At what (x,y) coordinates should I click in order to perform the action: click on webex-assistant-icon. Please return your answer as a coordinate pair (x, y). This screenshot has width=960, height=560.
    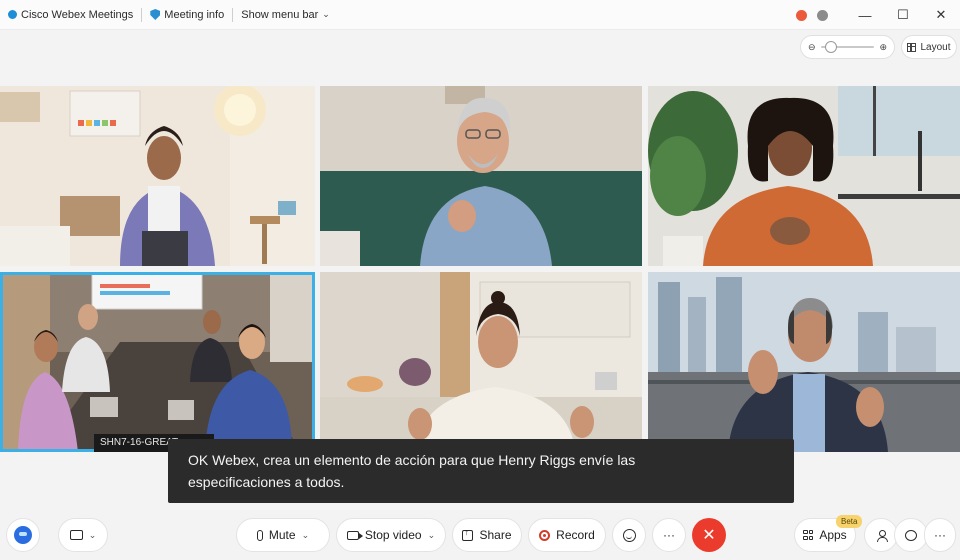
    Looking at the image, I should click on (23, 535).